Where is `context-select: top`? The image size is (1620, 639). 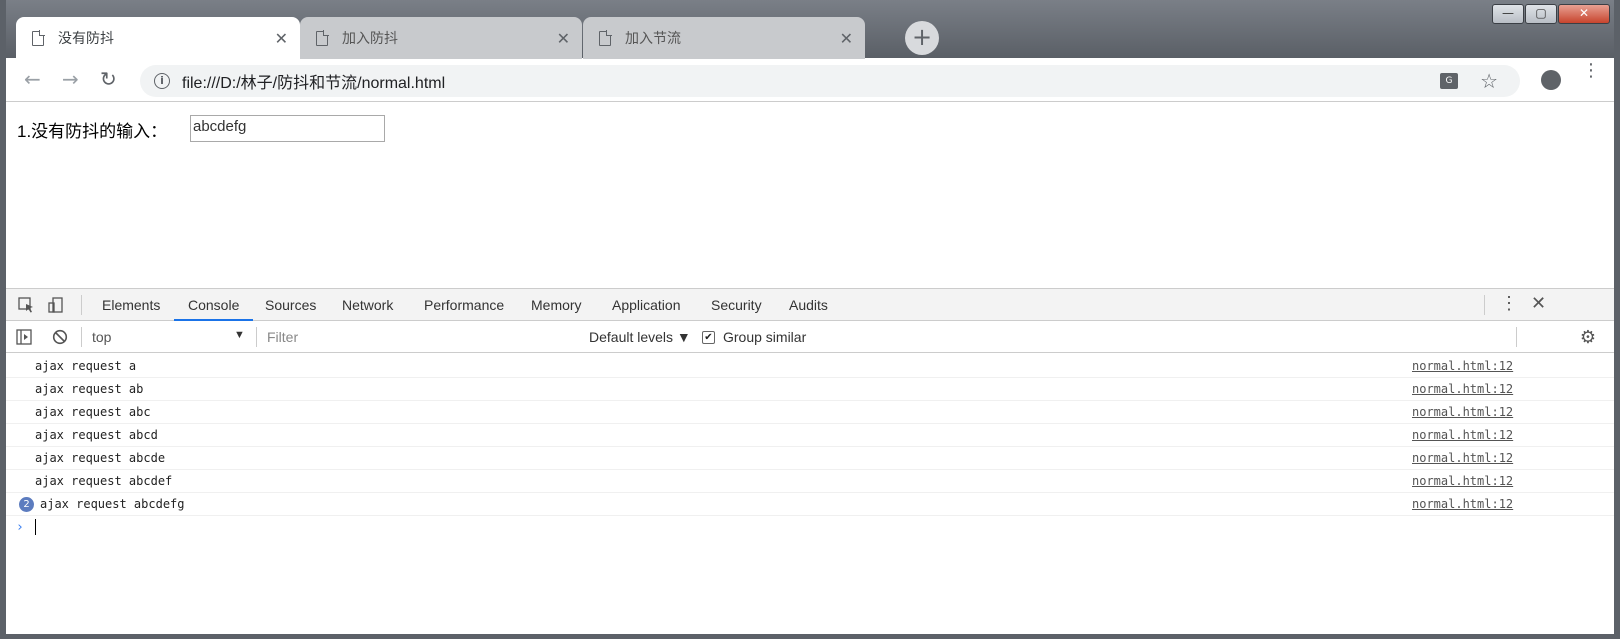 context-select: top is located at coordinates (101, 337).